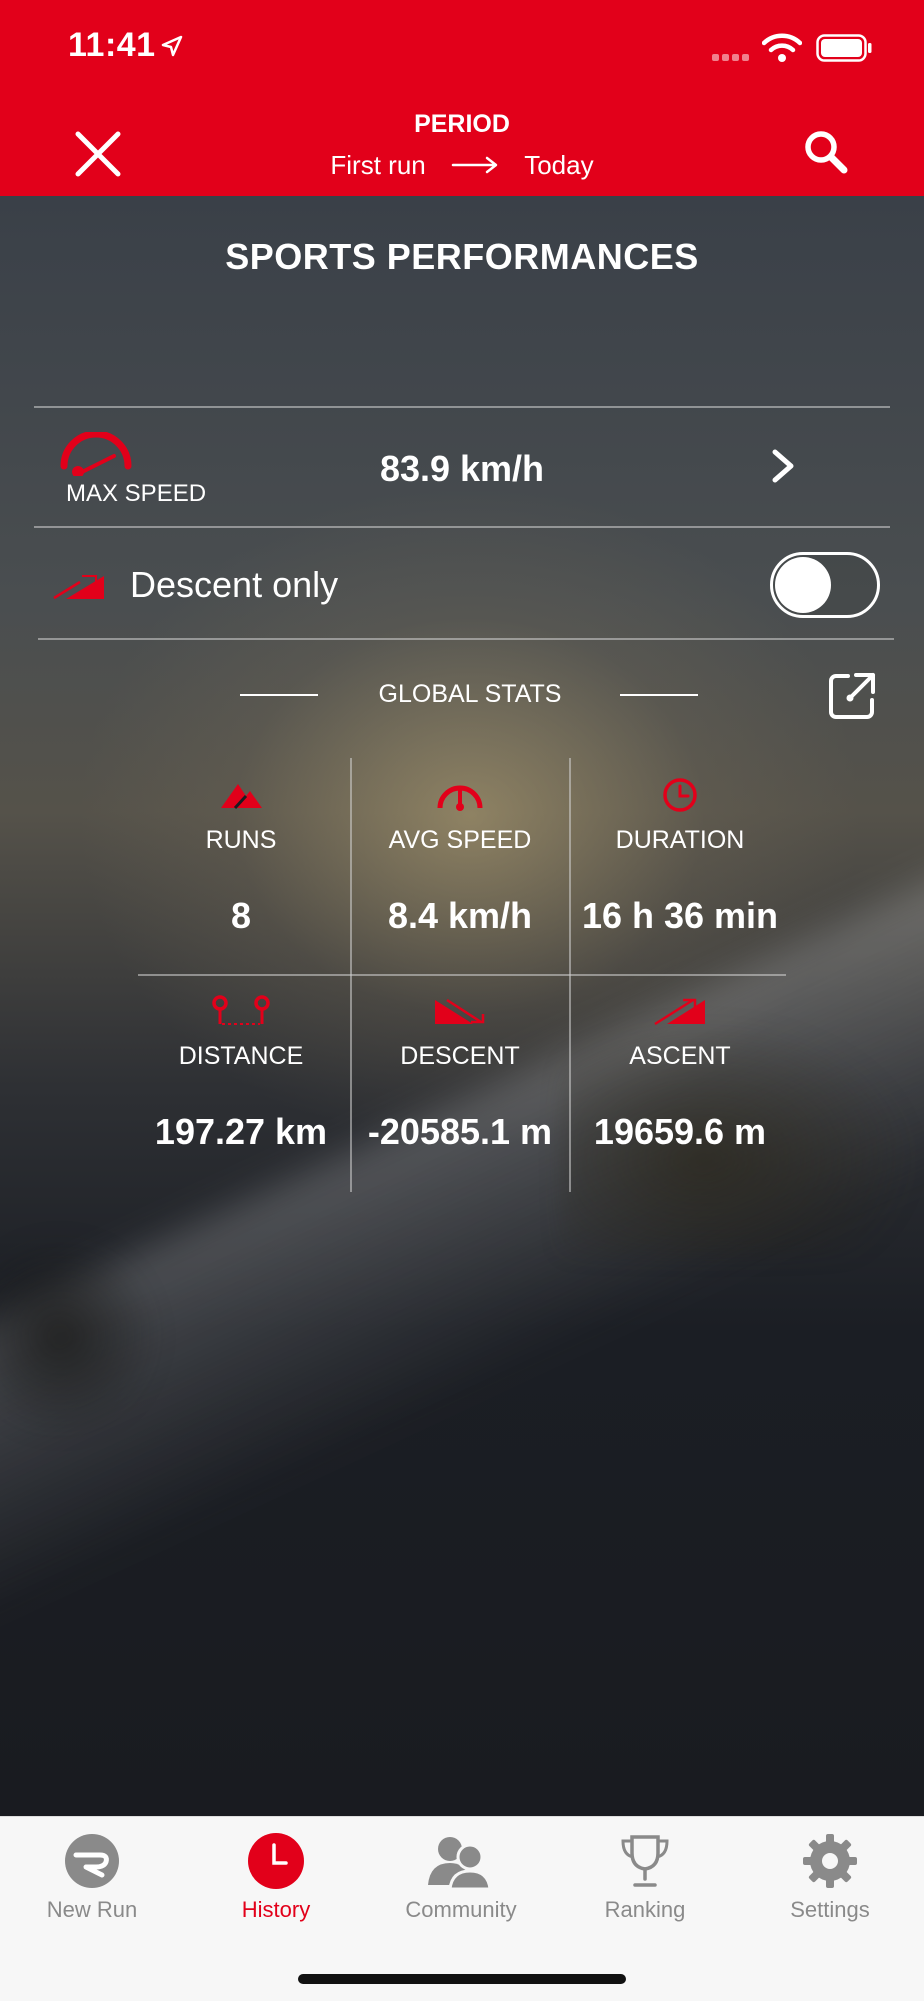  What do you see at coordinates (241, 1131) in the screenshot?
I see `stat-value: 197.27 km` at bounding box center [241, 1131].